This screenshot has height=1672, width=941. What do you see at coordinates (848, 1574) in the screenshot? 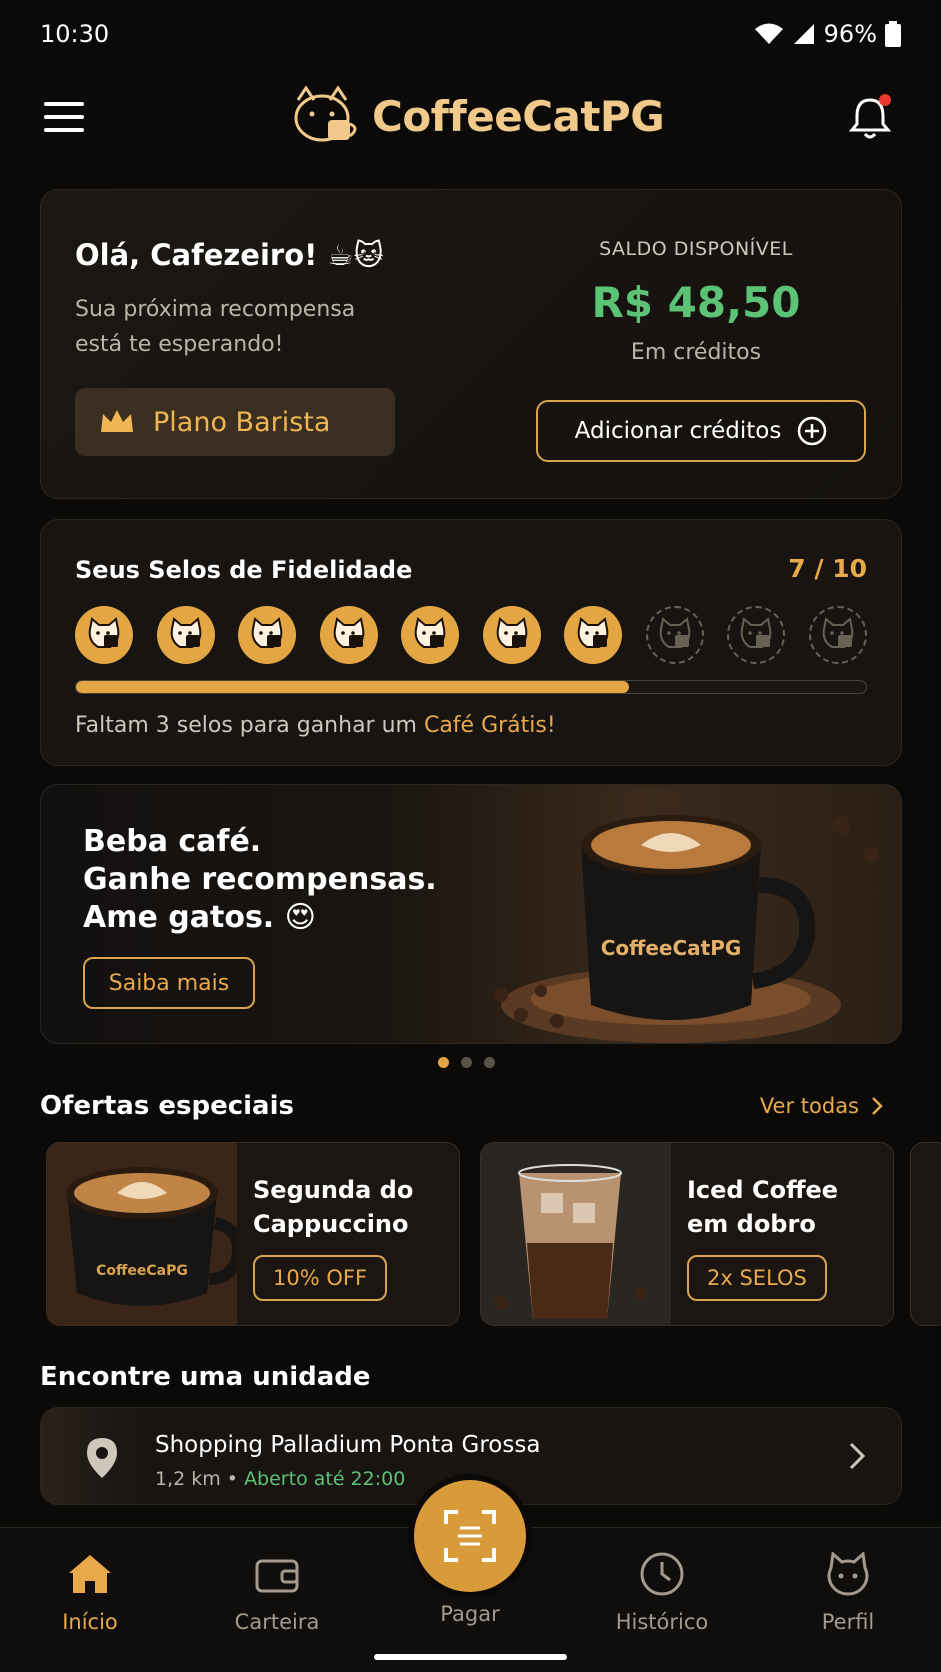
I see `cat-profile-icon` at bounding box center [848, 1574].